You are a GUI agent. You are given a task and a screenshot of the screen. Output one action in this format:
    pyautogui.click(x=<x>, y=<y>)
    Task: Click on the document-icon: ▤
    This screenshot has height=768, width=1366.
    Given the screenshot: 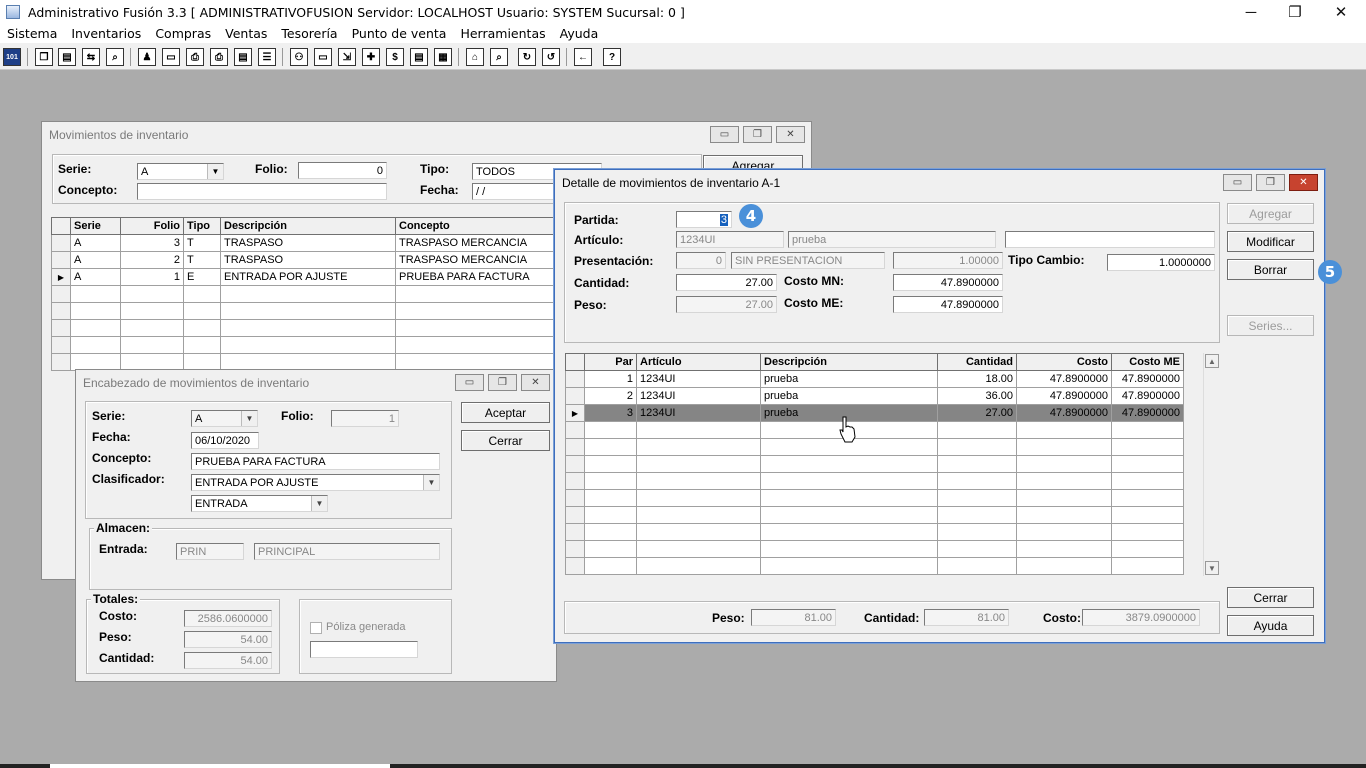 What is the action you would take?
    pyautogui.click(x=243, y=57)
    